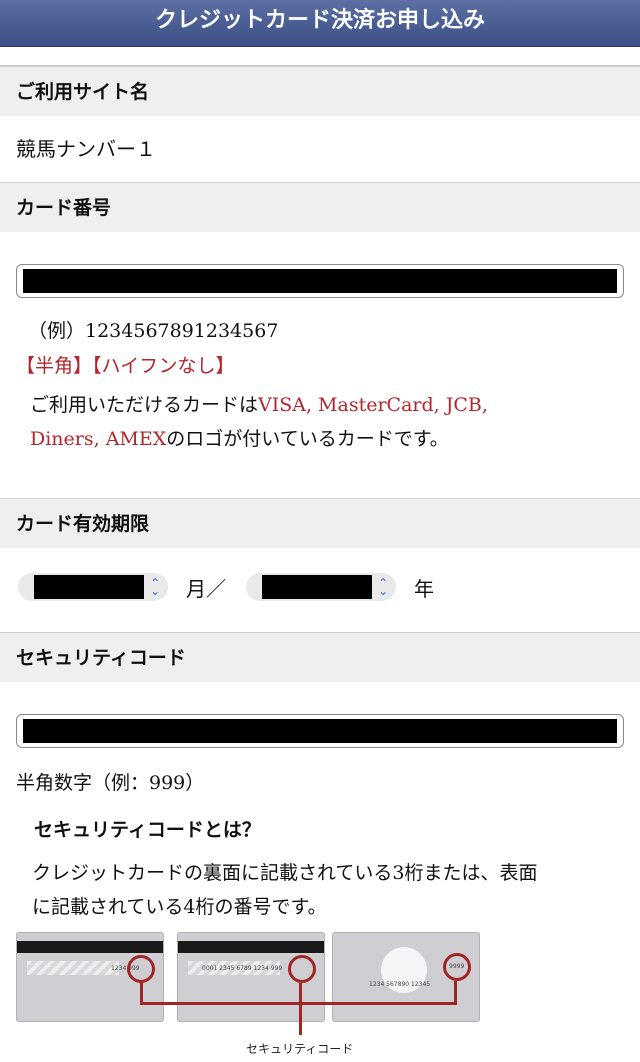 The height and width of the screenshot is (1062, 640). Describe the element at coordinates (86, 149) in the screenshot. I see `site-name-value: 競馬ナンバー１` at that location.